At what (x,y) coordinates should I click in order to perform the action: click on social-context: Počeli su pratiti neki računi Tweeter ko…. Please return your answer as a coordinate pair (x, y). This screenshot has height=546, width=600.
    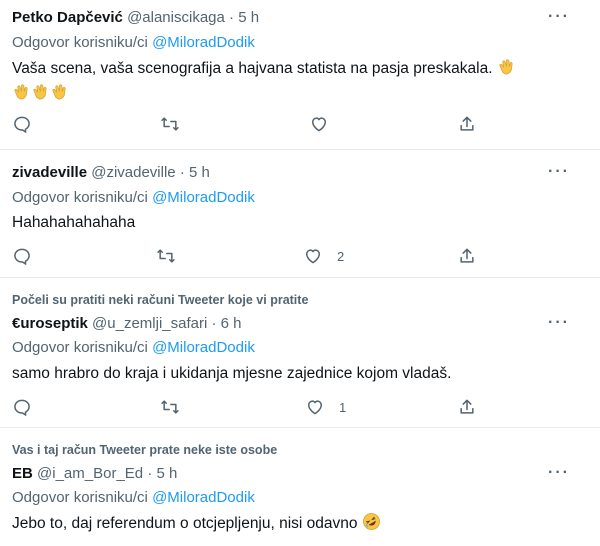
    Looking at the image, I should click on (160, 300).